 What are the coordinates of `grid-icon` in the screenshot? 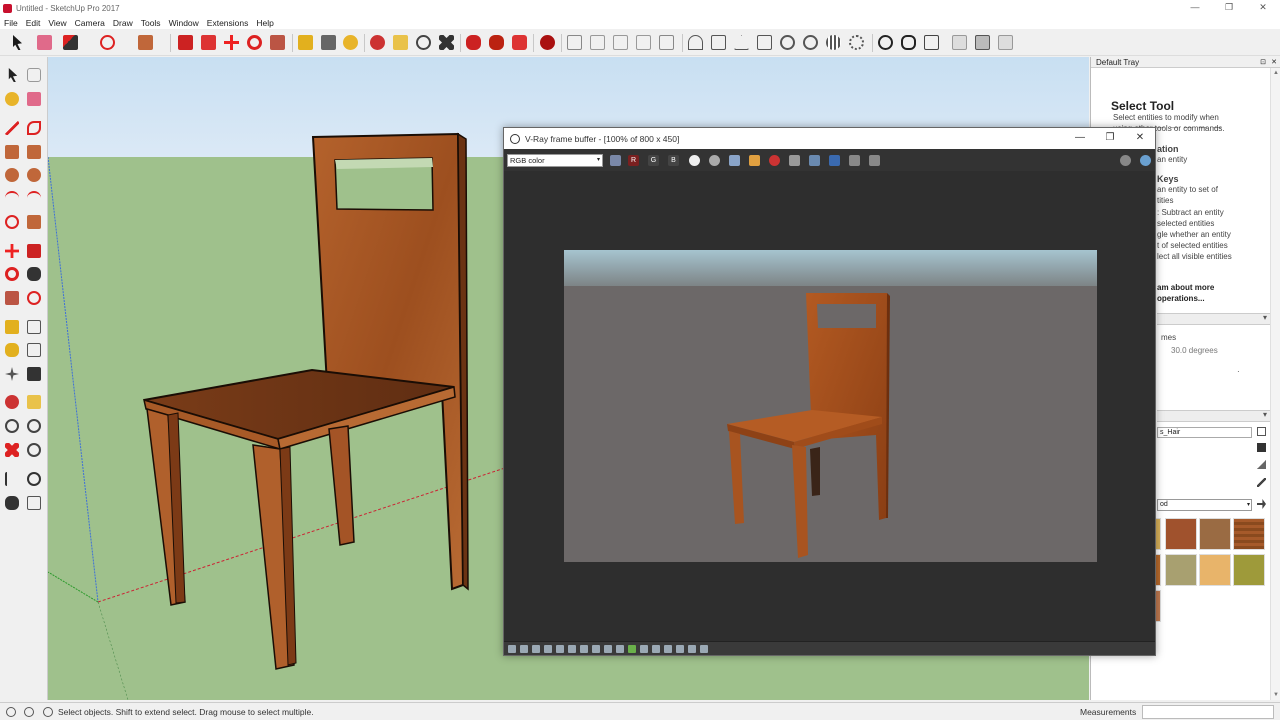 It's located at (833, 42).